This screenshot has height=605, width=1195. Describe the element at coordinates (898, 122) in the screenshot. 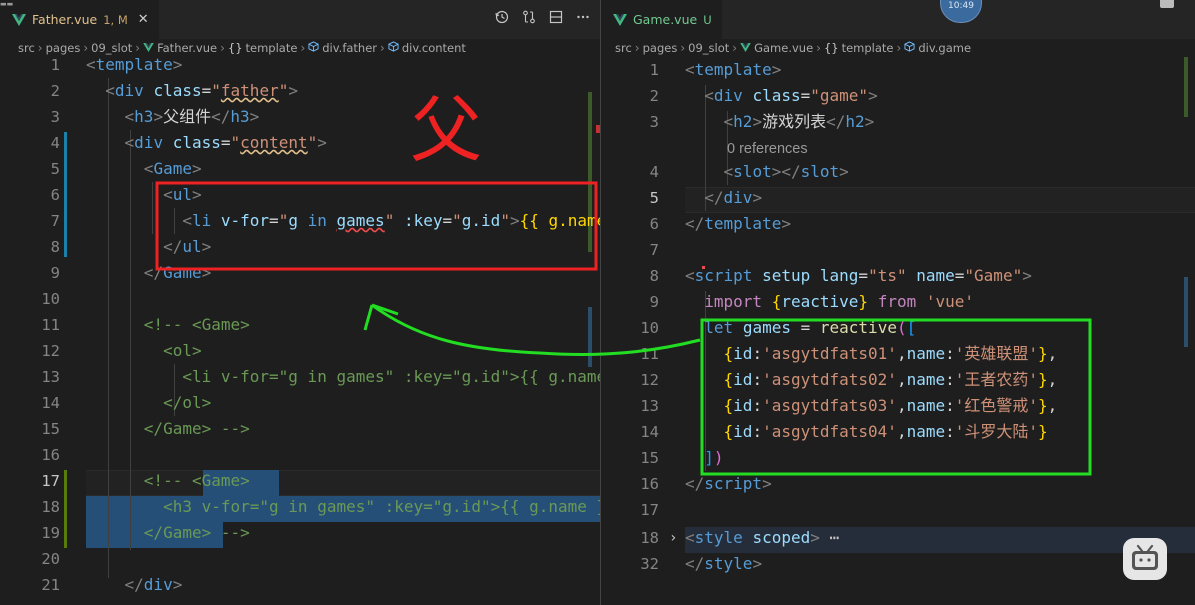

I see `code-line: 3 <h2>游戏列表</h2>` at that location.